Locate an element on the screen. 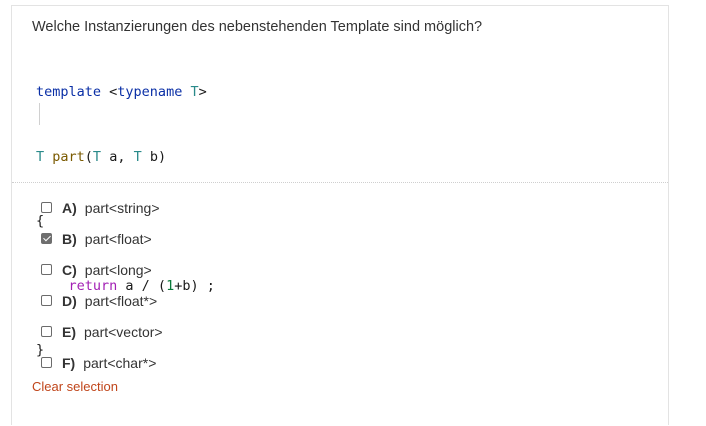 The height and width of the screenshot is (426, 706). option-d: D) part<float*> is located at coordinates (102, 300).